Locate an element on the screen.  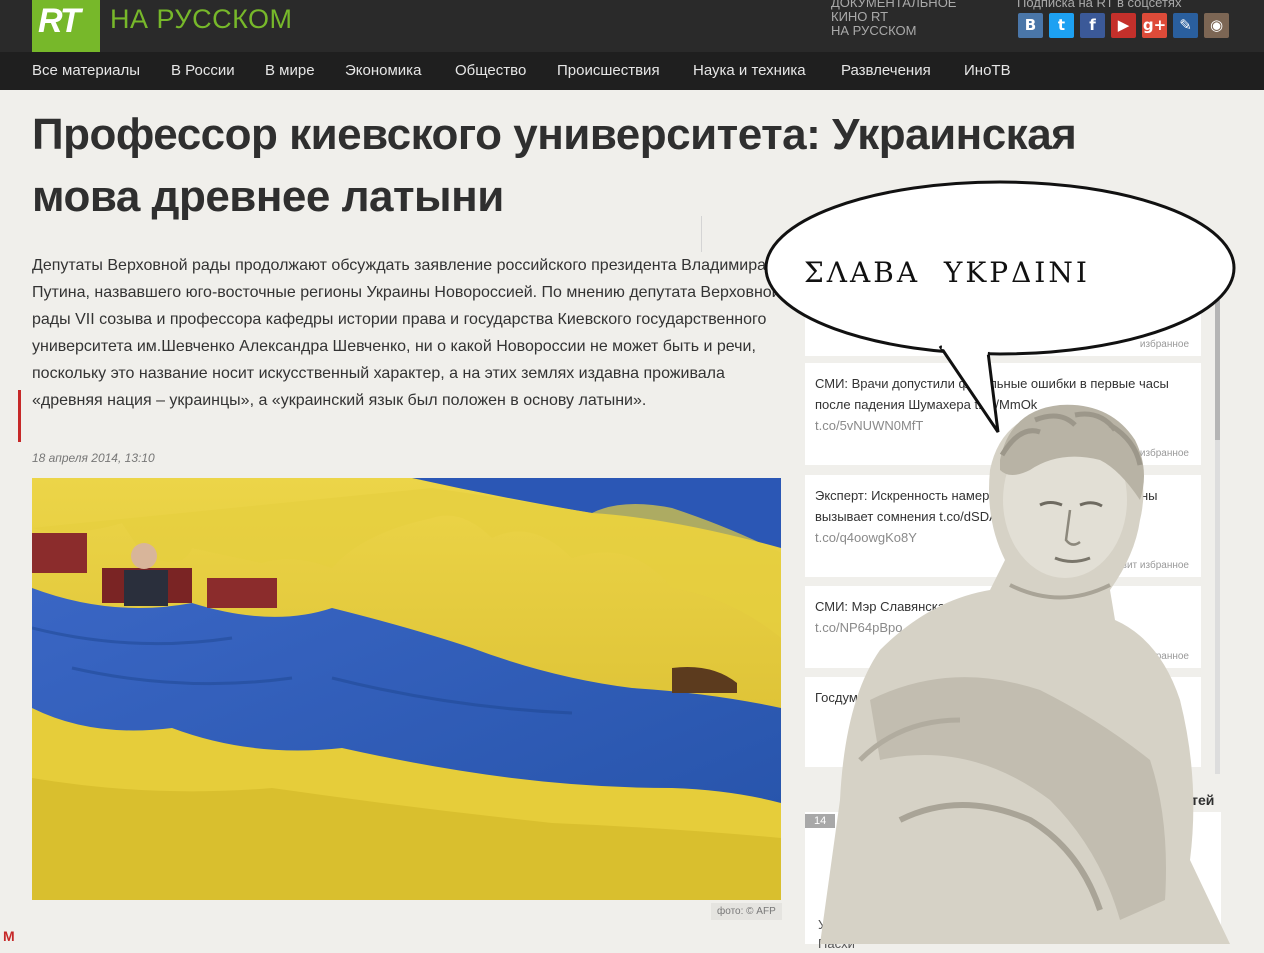
speech-text: ΣΛΑΒΑ ΥΚΡΔΙΝΙ is located at coordinates (947, 272).